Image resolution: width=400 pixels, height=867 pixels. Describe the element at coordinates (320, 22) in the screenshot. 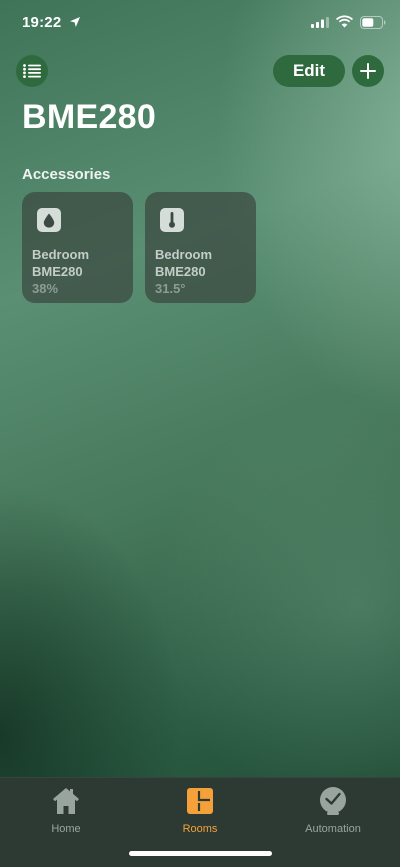

I see `cellular-signal-icon` at that location.